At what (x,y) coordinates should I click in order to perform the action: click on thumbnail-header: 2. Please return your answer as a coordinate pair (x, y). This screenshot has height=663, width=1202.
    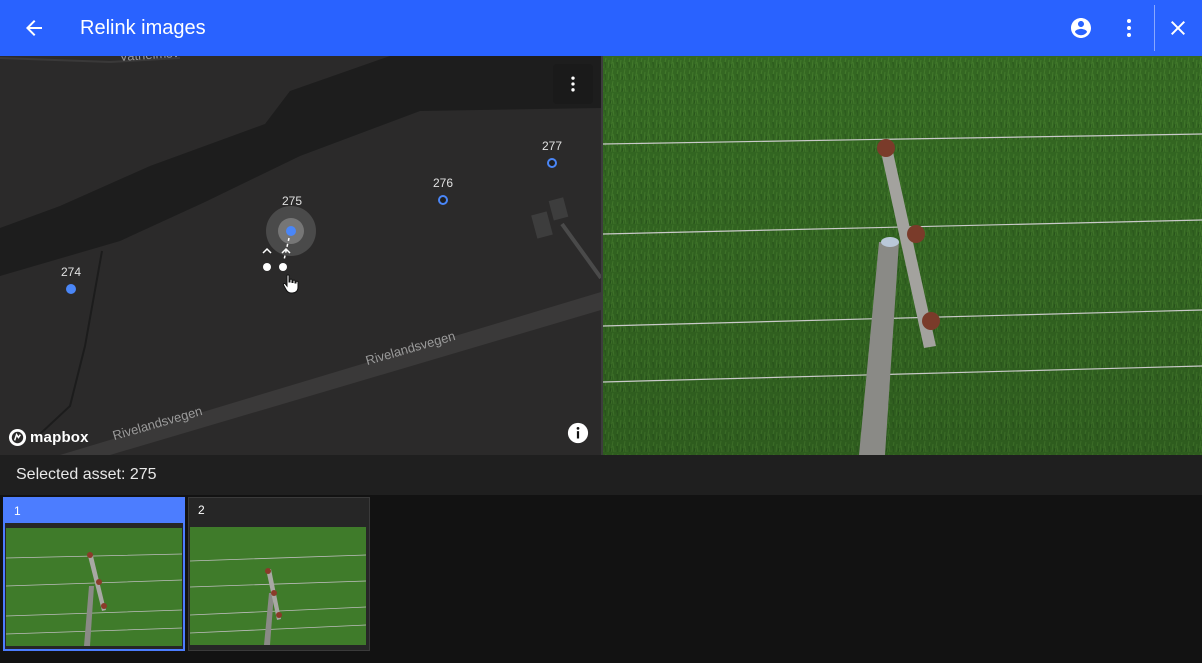
    Looking at the image, I should click on (279, 510).